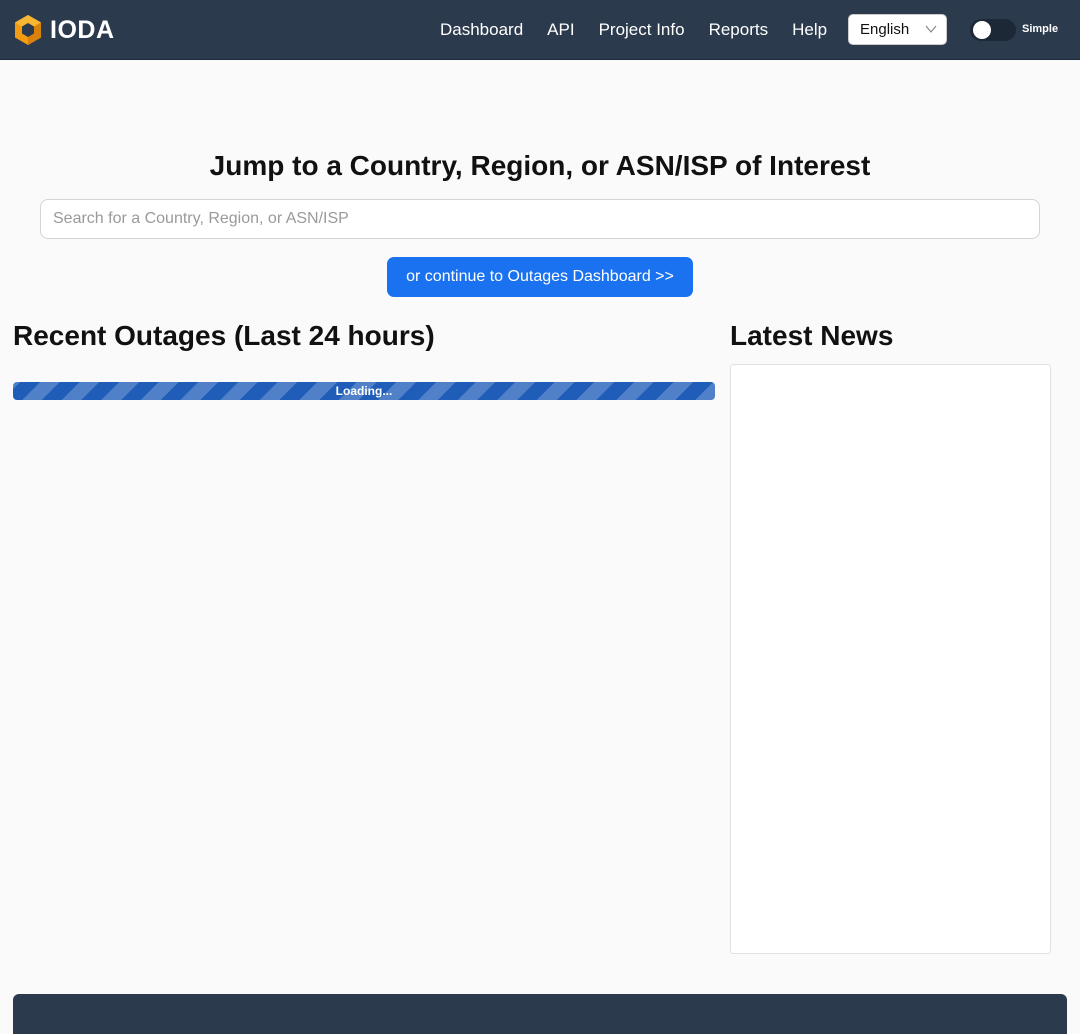 The height and width of the screenshot is (1034, 1080). I want to click on language-select-value: English, so click(885, 29).